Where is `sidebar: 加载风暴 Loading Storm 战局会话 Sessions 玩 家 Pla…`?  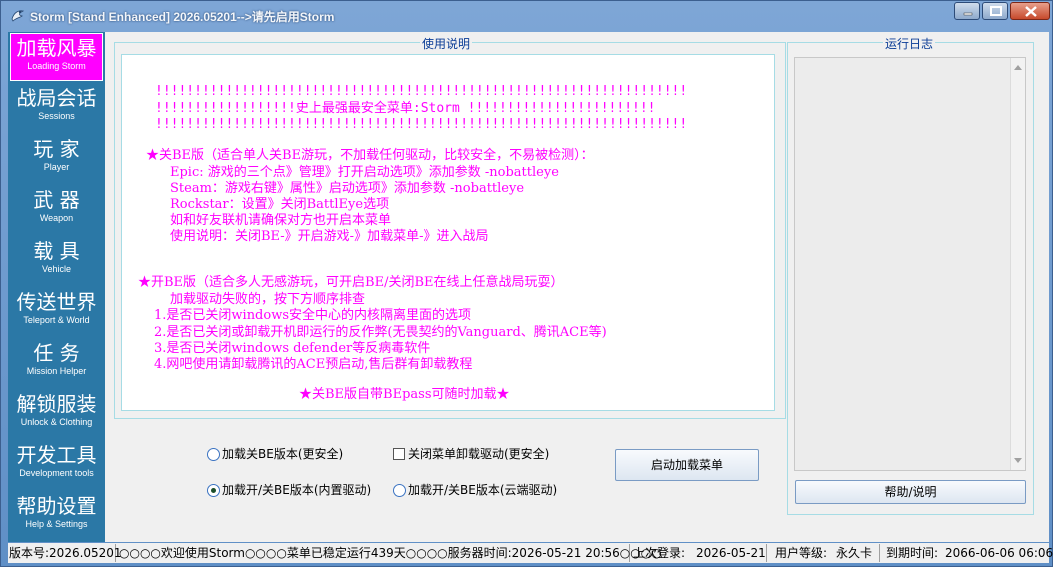
sidebar: 加载风暴 Loading Storm 战局会话 Sessions 玩 家 Pla… is located at coordinates (56, 287).